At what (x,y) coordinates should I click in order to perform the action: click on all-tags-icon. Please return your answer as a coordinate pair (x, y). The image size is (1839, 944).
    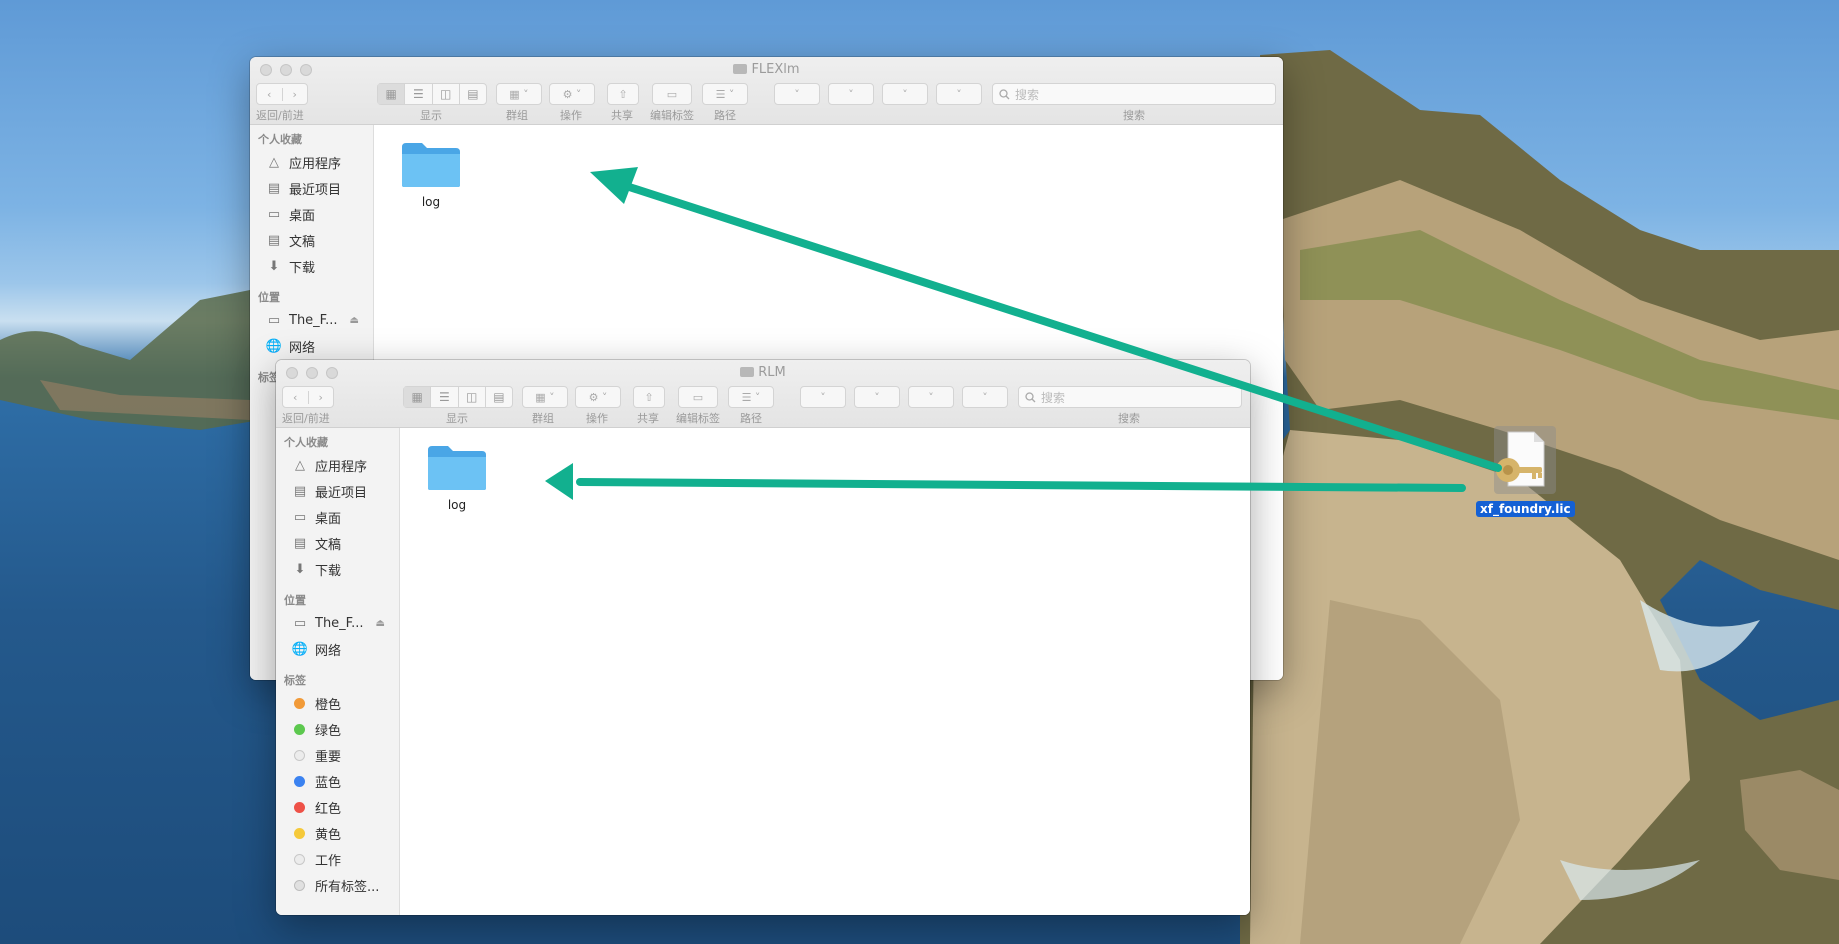
    Looking at the image, I should click on (299, 885).